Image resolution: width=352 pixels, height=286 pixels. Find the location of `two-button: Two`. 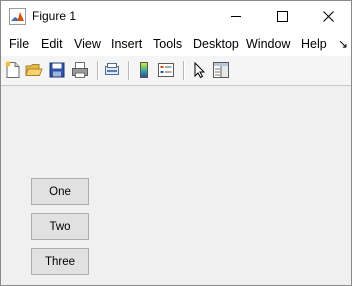

two-button: Two is located at coordinates (60, 226).